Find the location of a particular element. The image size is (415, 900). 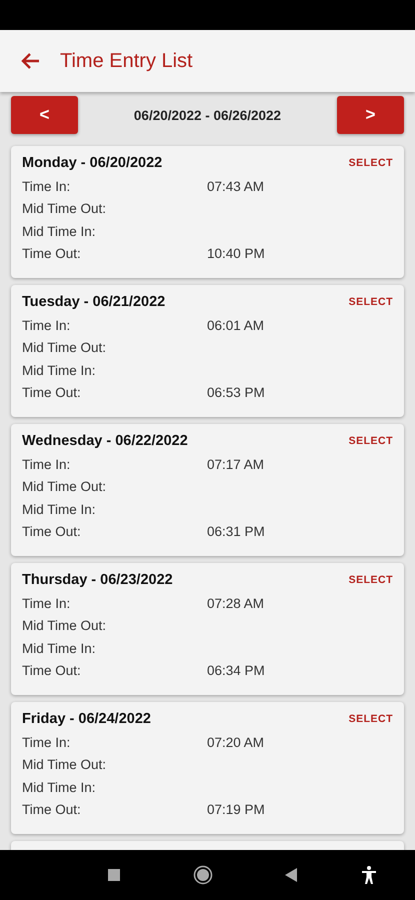

recents-icon is located at coordinates (114, 875).